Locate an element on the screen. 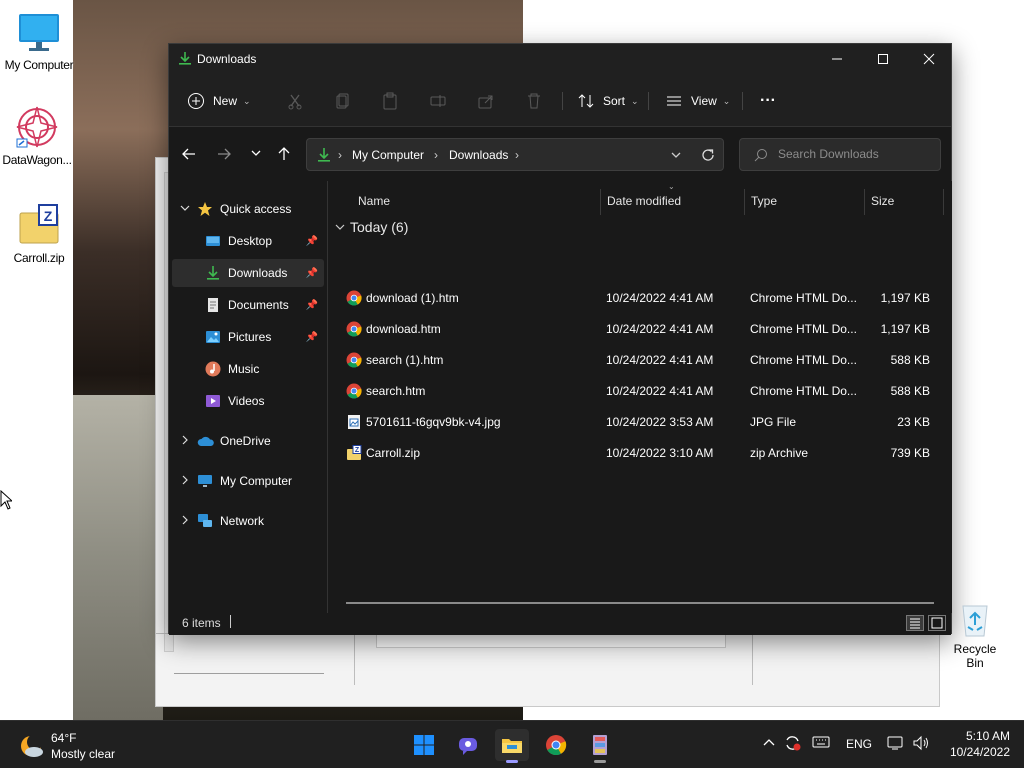 Image resolution: width=1024 pixels, height=768 pixels. refresh-button is located at coordinates (708, 156).